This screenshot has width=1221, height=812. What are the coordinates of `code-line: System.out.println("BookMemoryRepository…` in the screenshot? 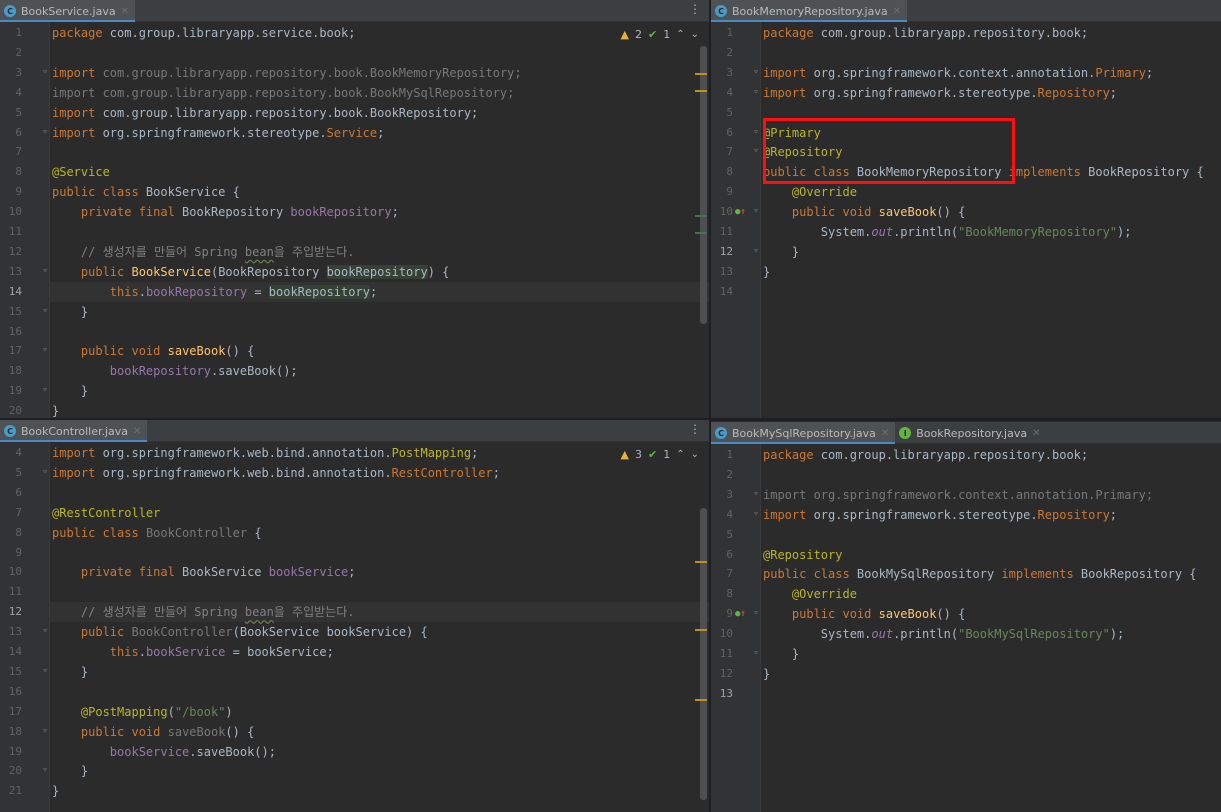 It's located at (991, 232).